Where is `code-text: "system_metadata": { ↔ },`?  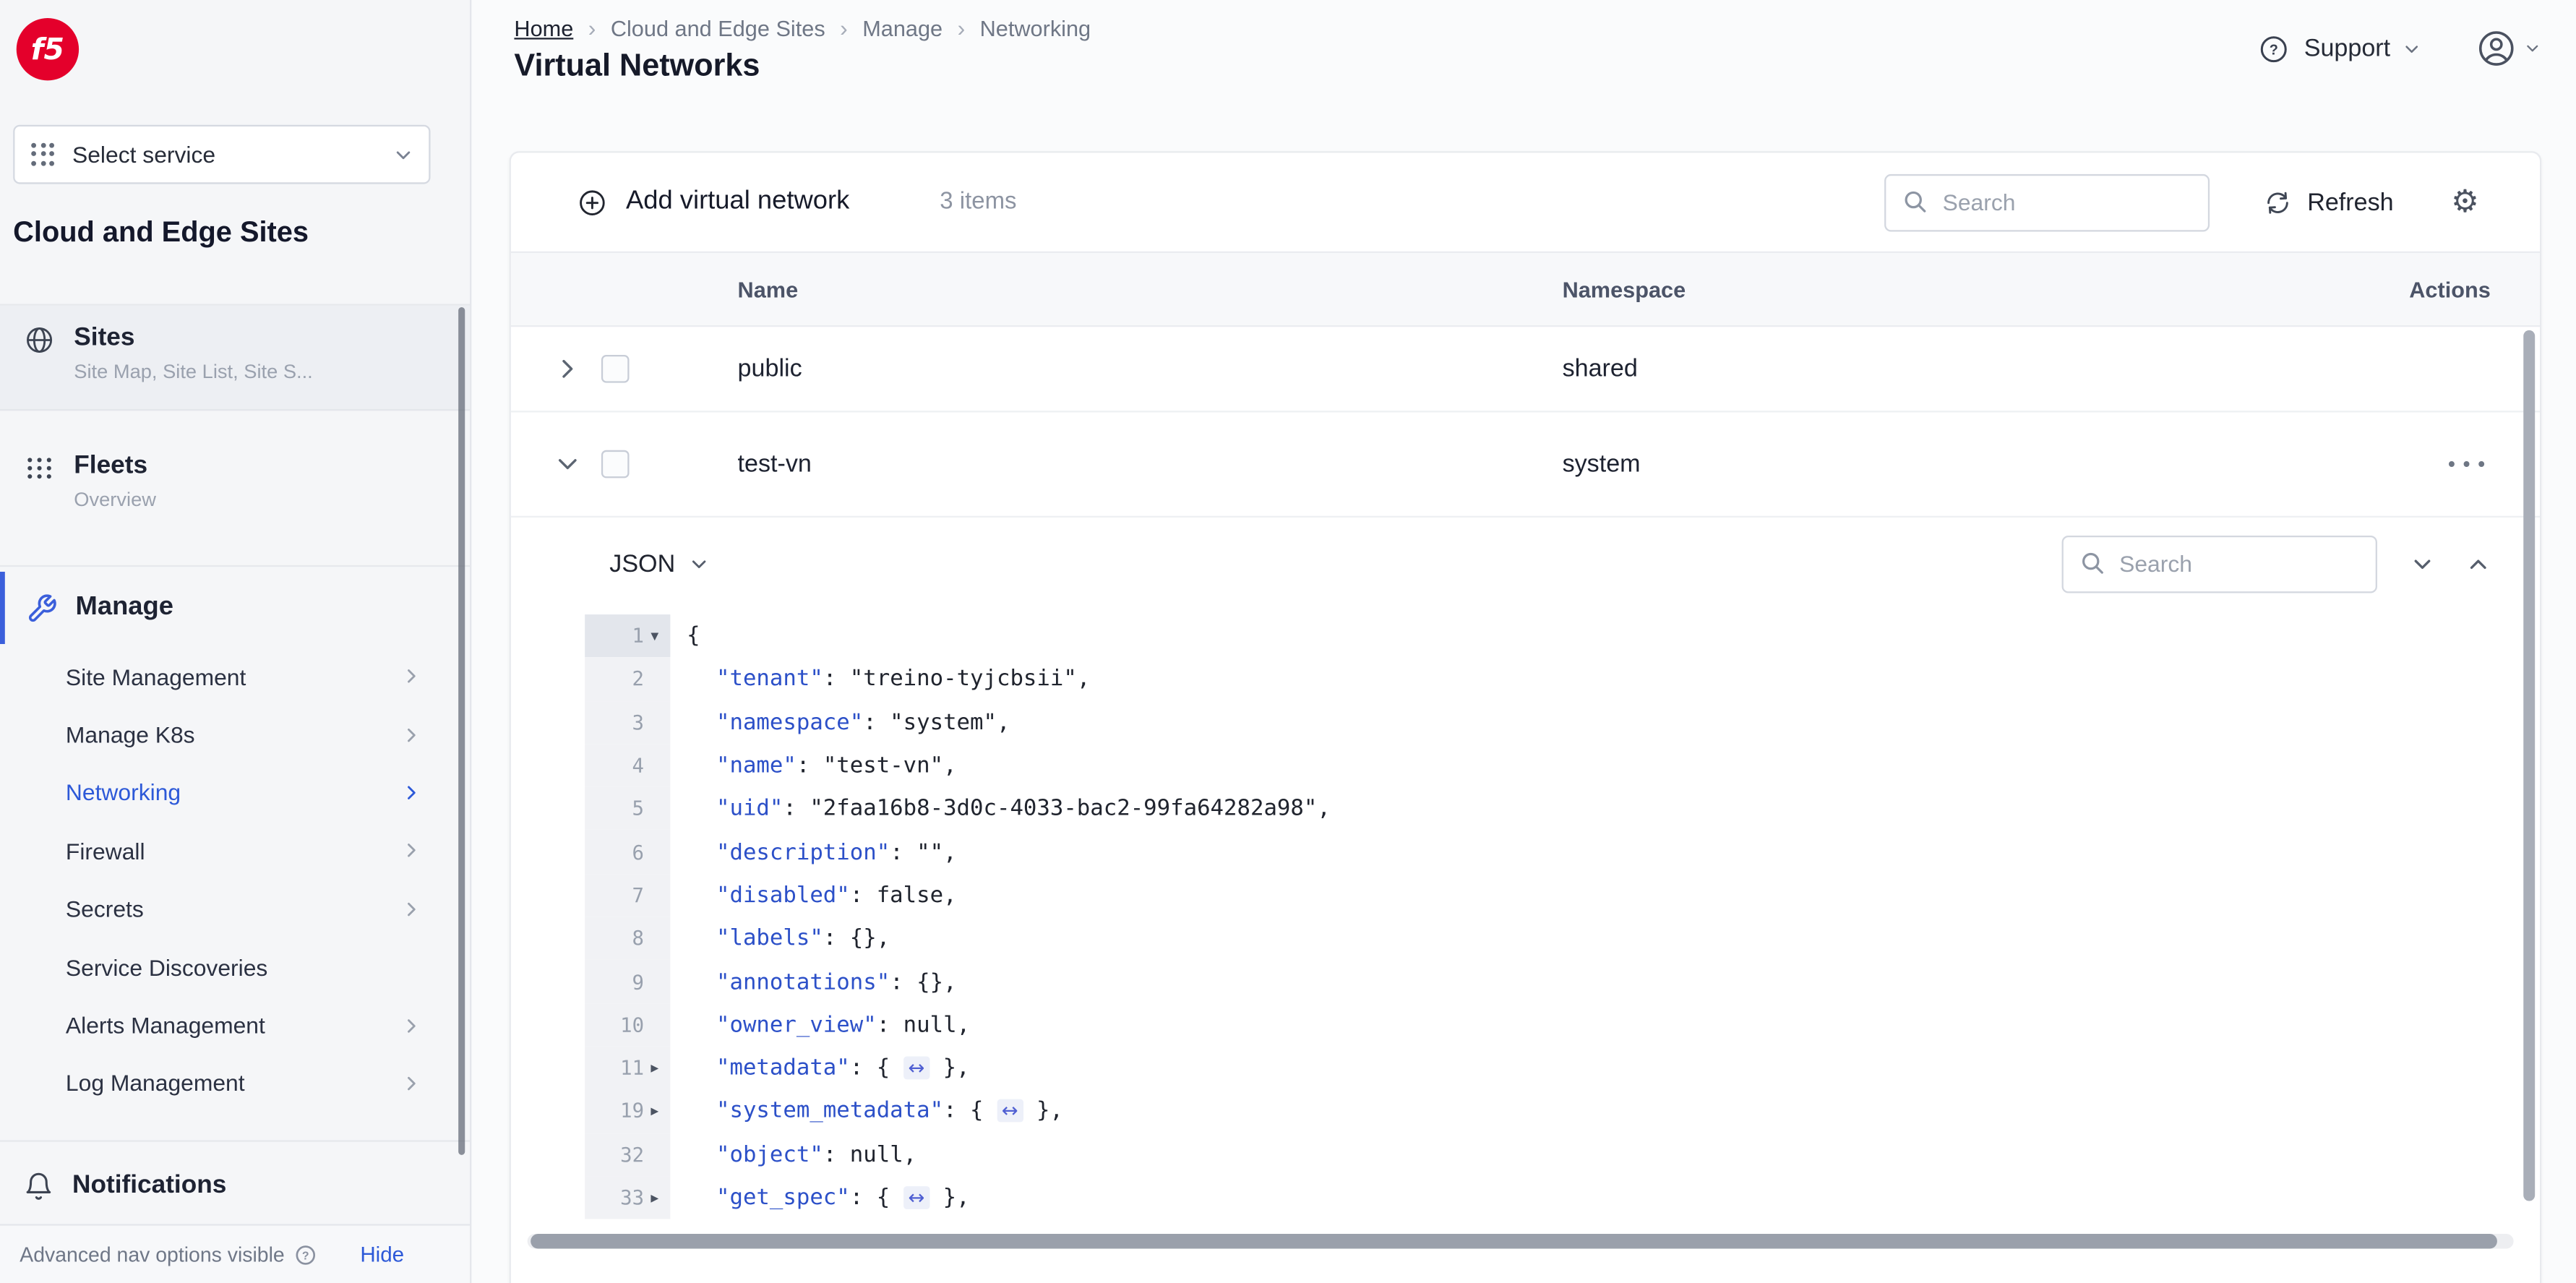
code-text: "system_metadata": { ↔ }, is located at coordinates (867, 1111).